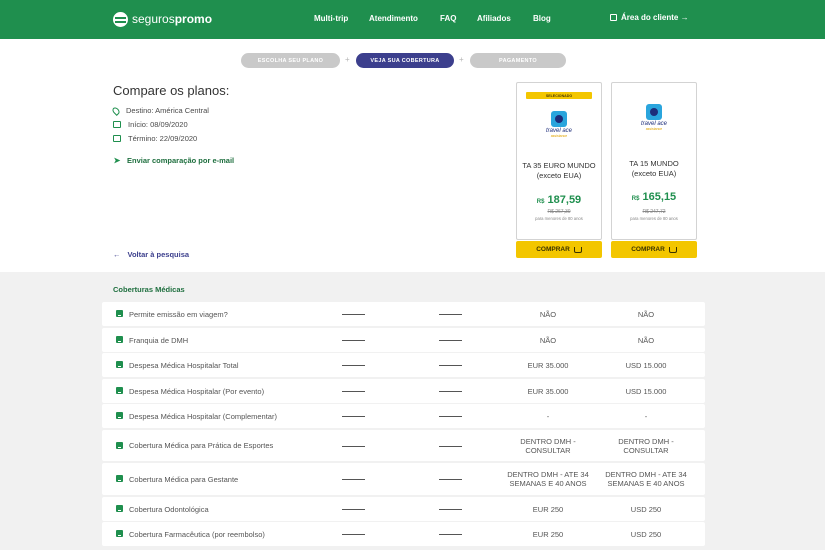 The width and height of the screenshot is (825, 550). I want to click on back-to-search-link: ← Voltar à pesquisa, so click(151, 254).